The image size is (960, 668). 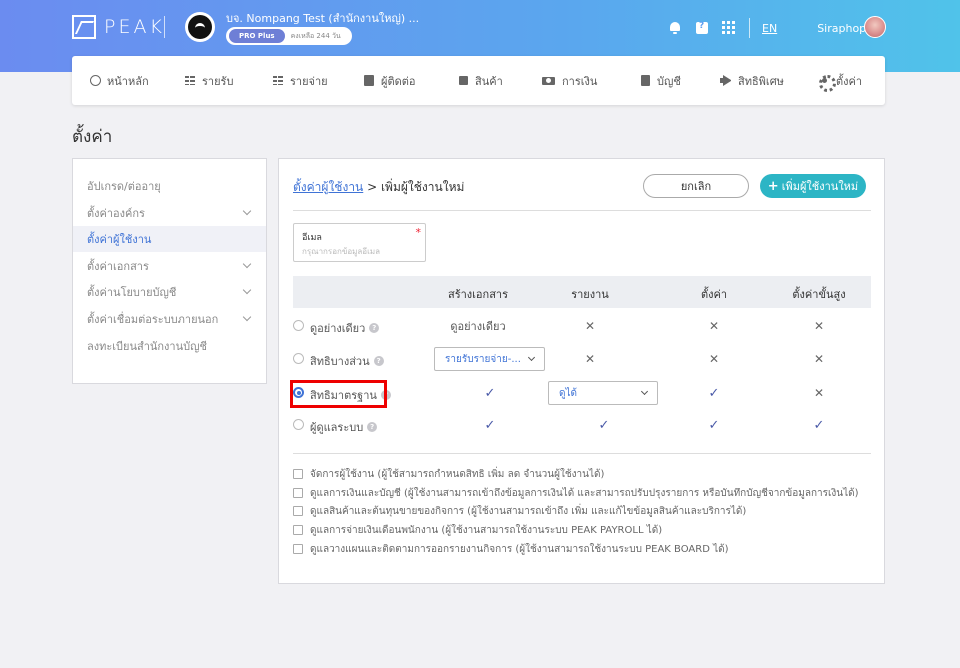 I want to click on role-row-partial: สิทธิบางส่วน? รายรับรายจ่าย-... ✕ ✕ ✕, so click(x=582, y=359).